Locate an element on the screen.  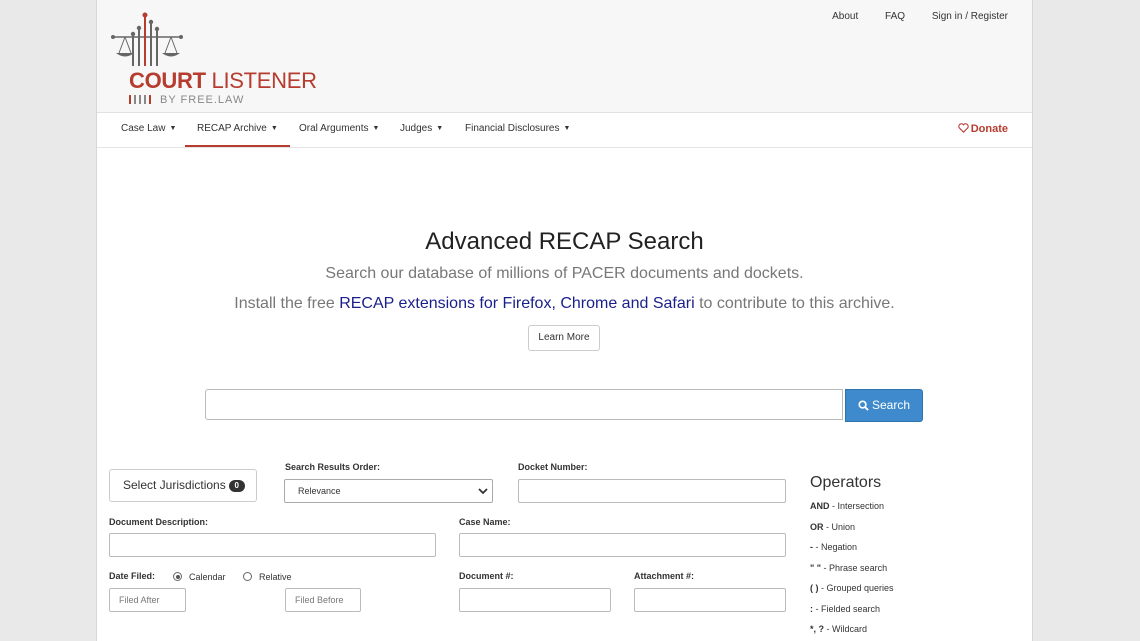
scales-of-justice-icon is located at coordinates (147, 39).